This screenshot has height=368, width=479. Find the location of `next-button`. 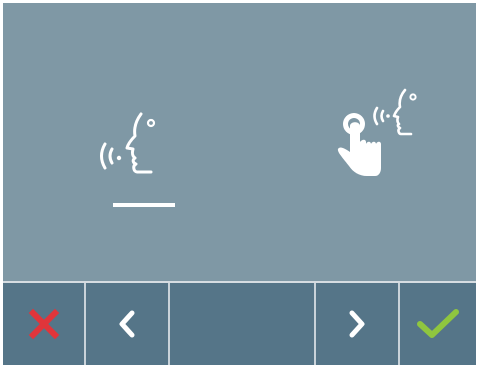

next-button is located at coordinates (357, 324).